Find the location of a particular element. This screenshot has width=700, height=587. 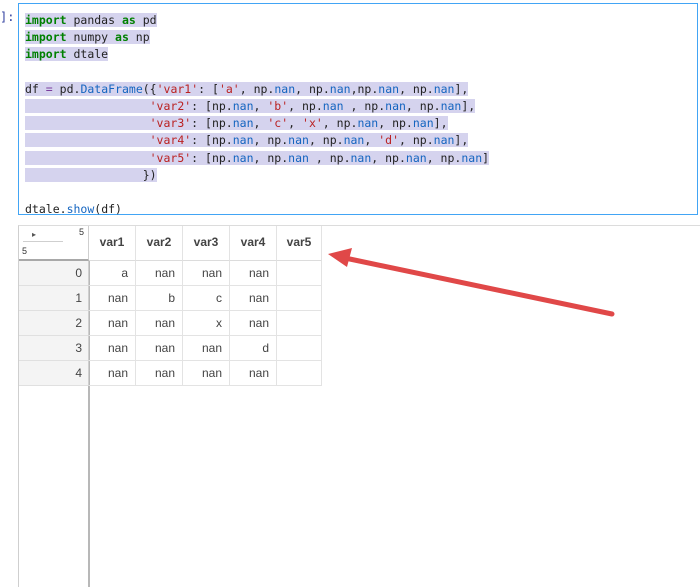

code-token: 'var5' is located at coordinates (170, 157).